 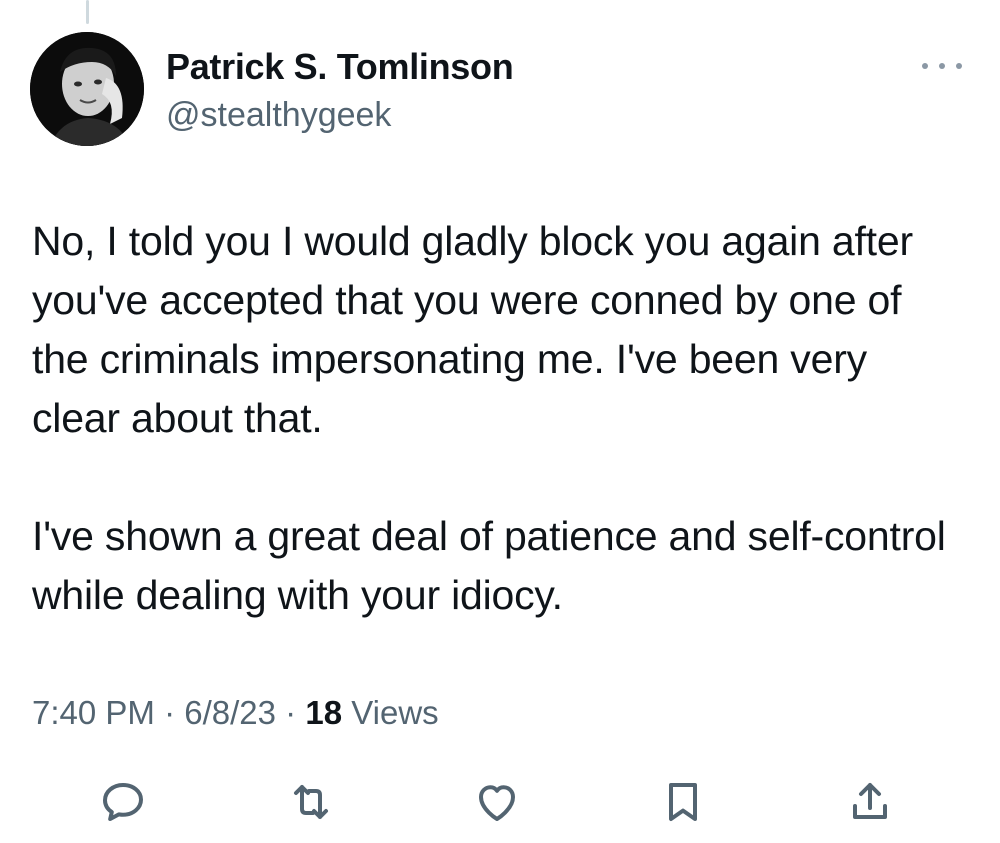 I want to click on retweet-button, so click(x=311, y=802).